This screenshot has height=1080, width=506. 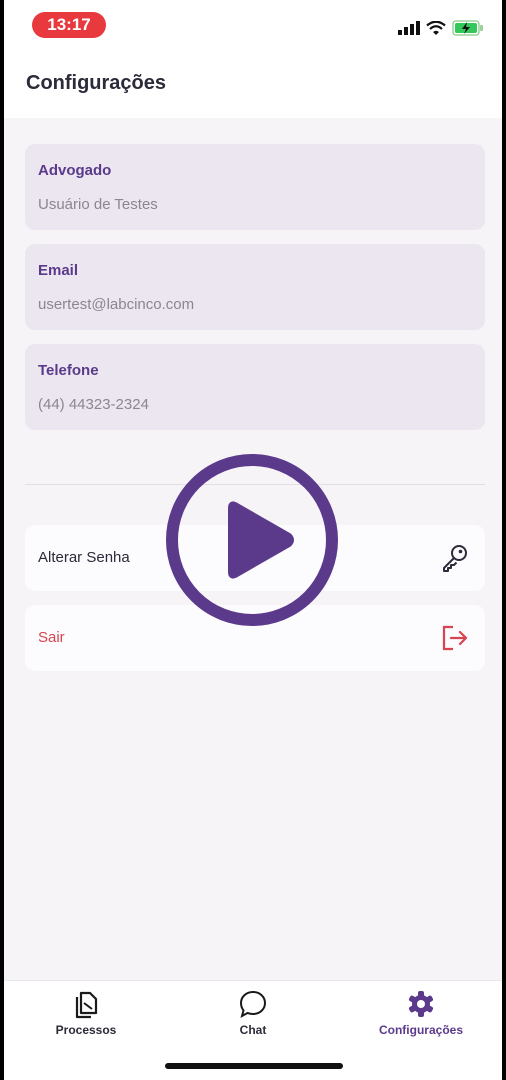 I want to click on field-label: Advogado, so click(x=75, y=170).